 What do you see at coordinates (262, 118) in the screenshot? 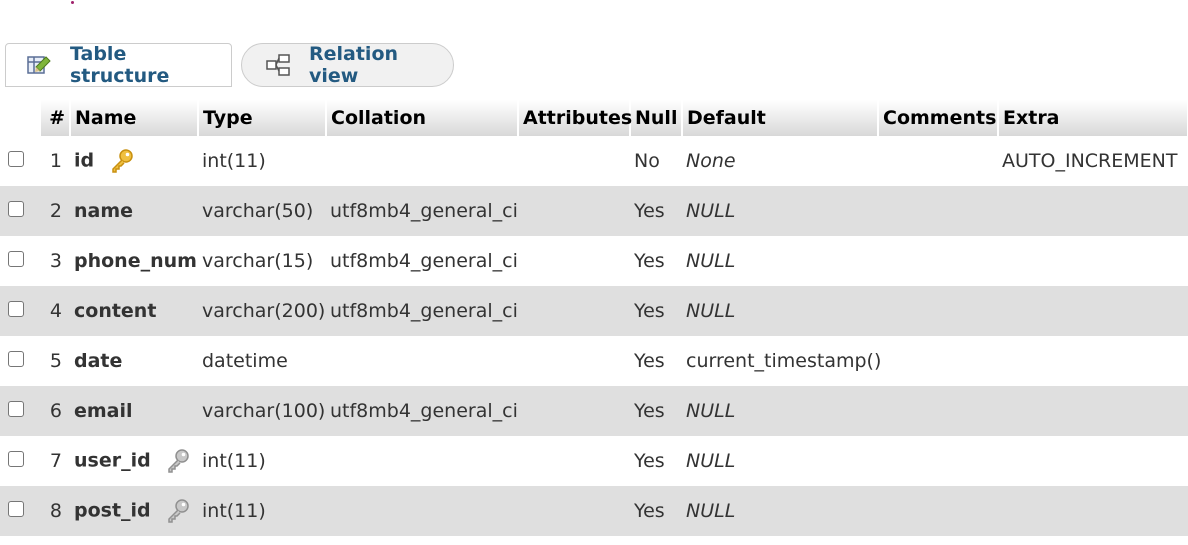
I see `header-type: Type` at bounding box center [262, 118].